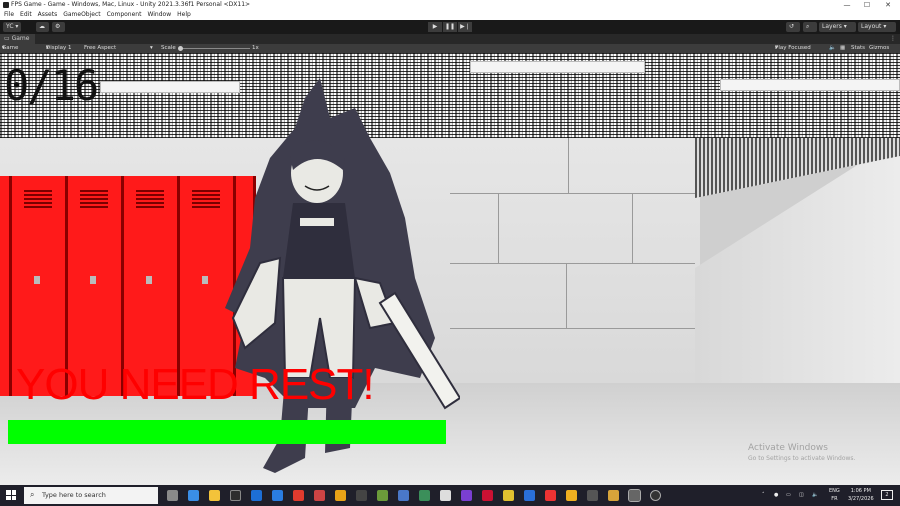 This screenshot has width=900, height=506. I want to click on mode-dropdown: Game ▾, so click(10, 48).